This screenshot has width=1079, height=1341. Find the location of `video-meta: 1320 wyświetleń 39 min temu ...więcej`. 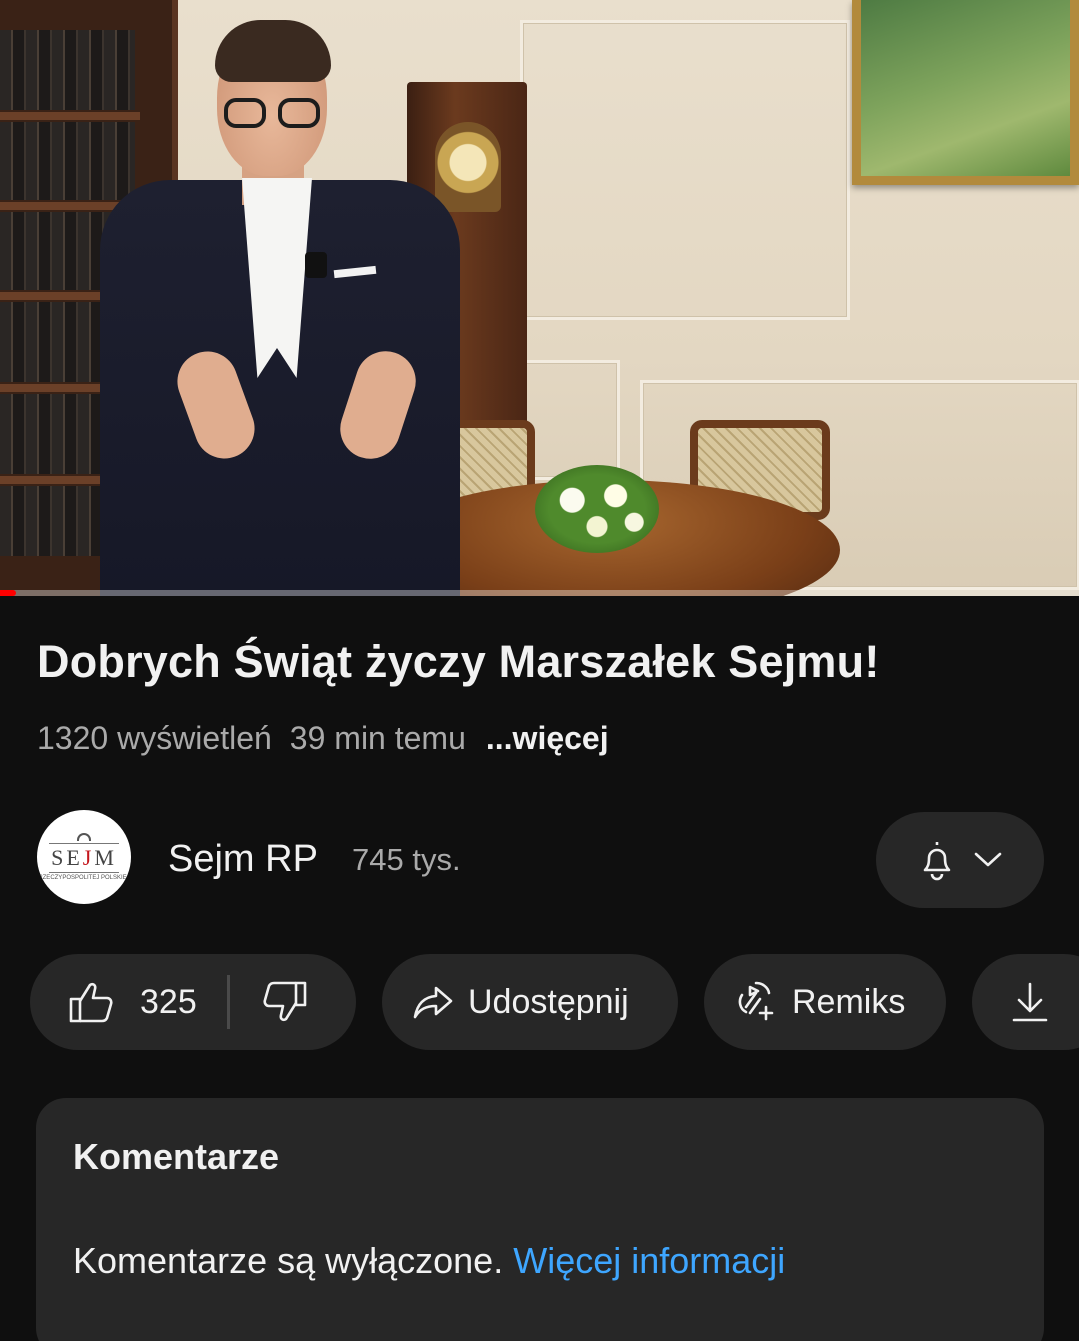

video-meta: 1320 wyświetleń 39 min temu ...więcej is located at coordinates (323, 738).